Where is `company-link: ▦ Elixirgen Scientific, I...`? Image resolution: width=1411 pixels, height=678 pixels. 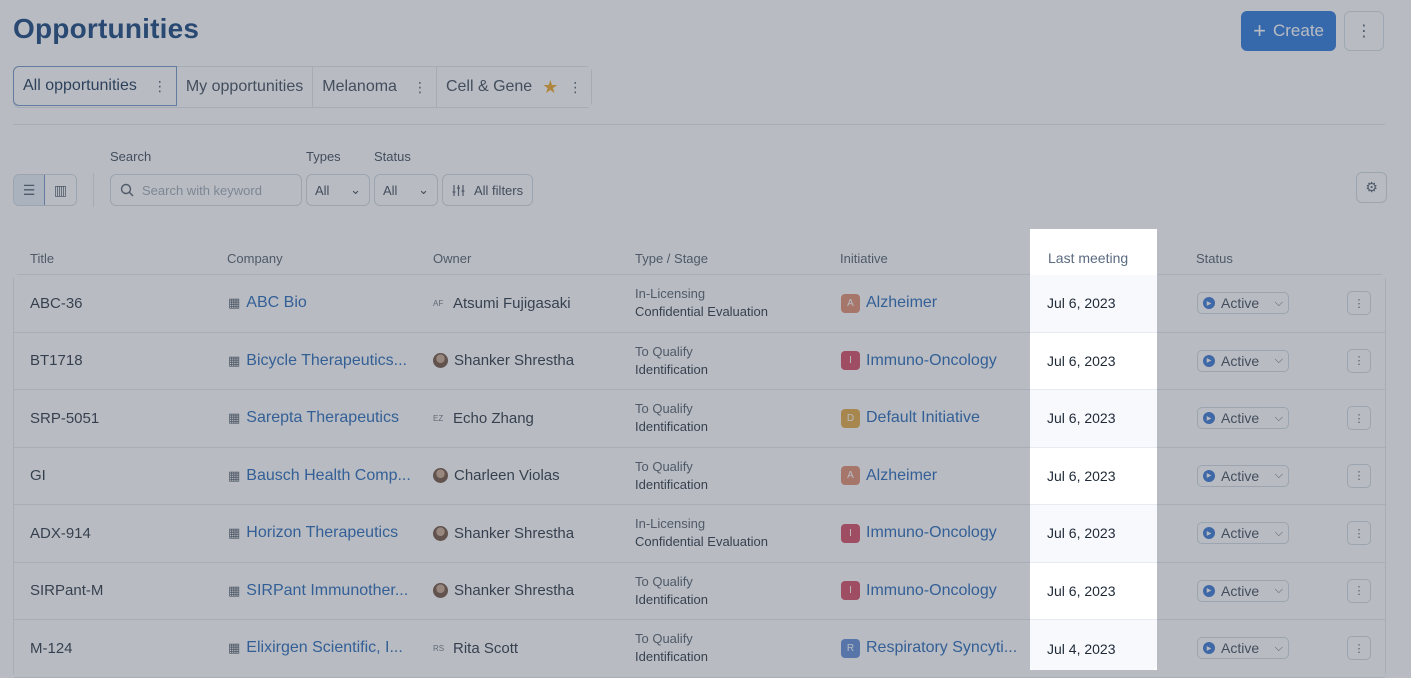 company-link: ▦ Elixirgen Scientific, I... is located at coordinates (315, 648).